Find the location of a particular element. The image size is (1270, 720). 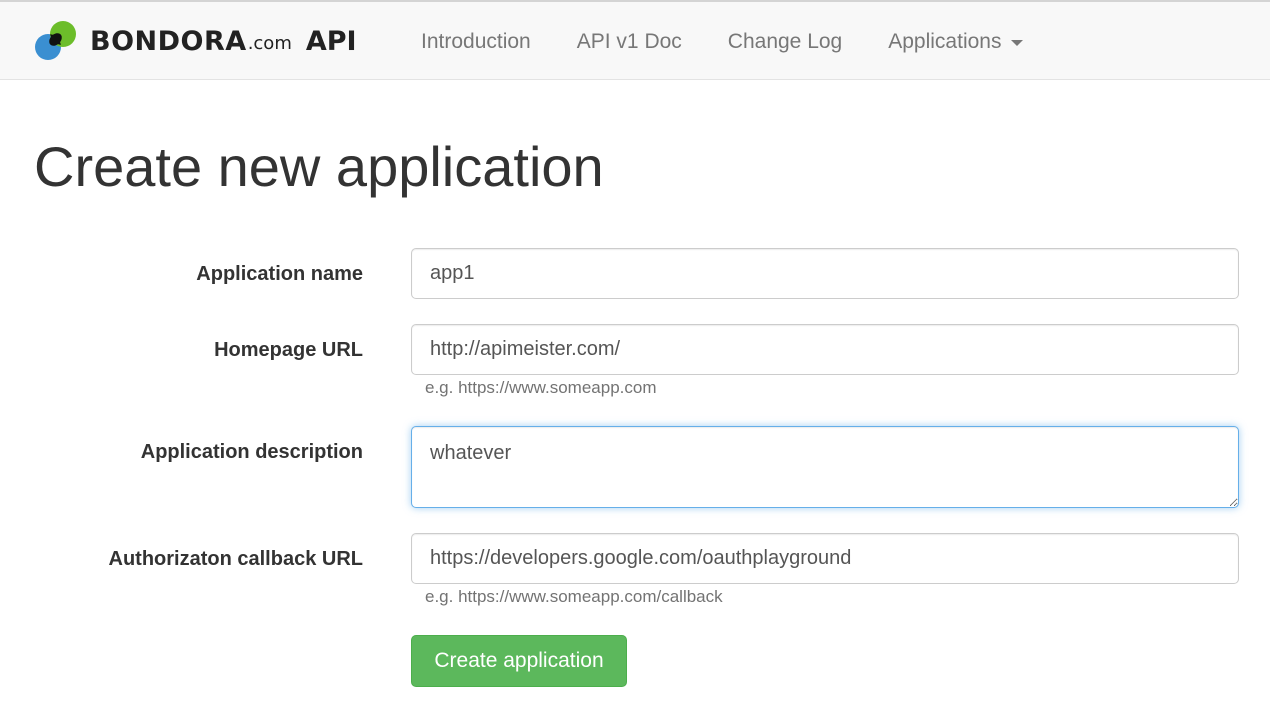

nav-label: API v1 Doc is located at coordinates (629, 41).